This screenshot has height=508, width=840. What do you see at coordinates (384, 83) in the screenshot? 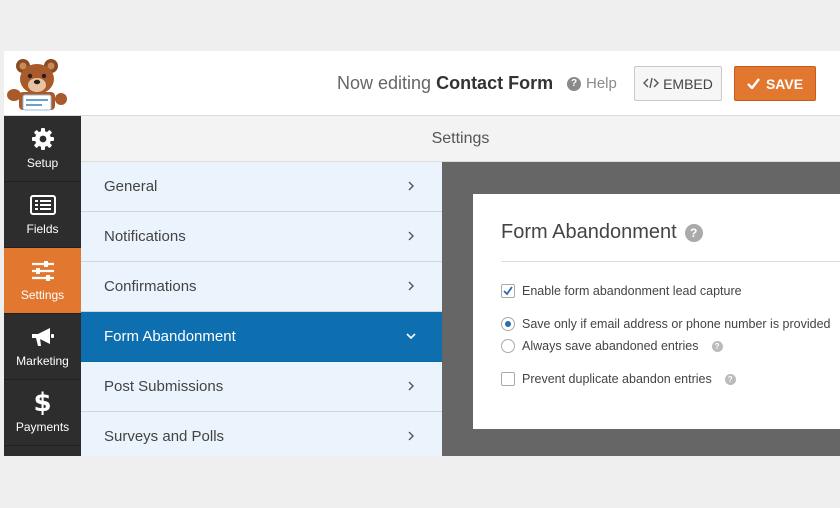
I see `editing-prefix: Now editing` at bounding box center [384, 83].